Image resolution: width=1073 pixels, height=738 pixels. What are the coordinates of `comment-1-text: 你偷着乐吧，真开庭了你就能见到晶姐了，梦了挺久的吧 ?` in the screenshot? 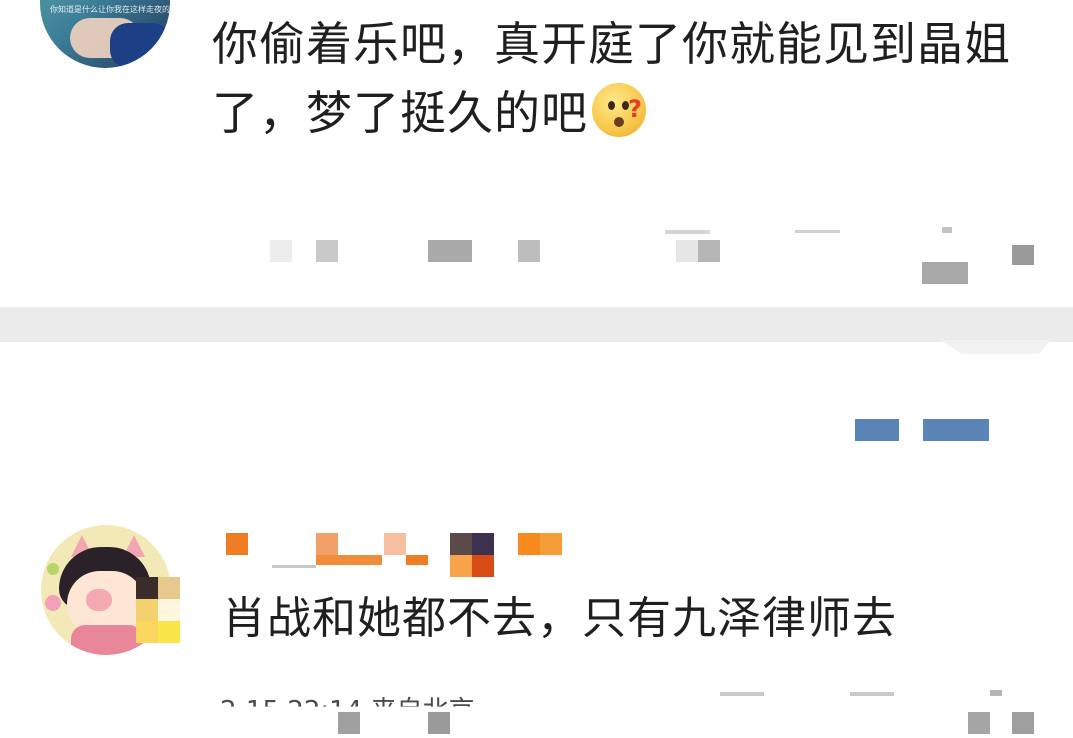 It's located at (627, 79).